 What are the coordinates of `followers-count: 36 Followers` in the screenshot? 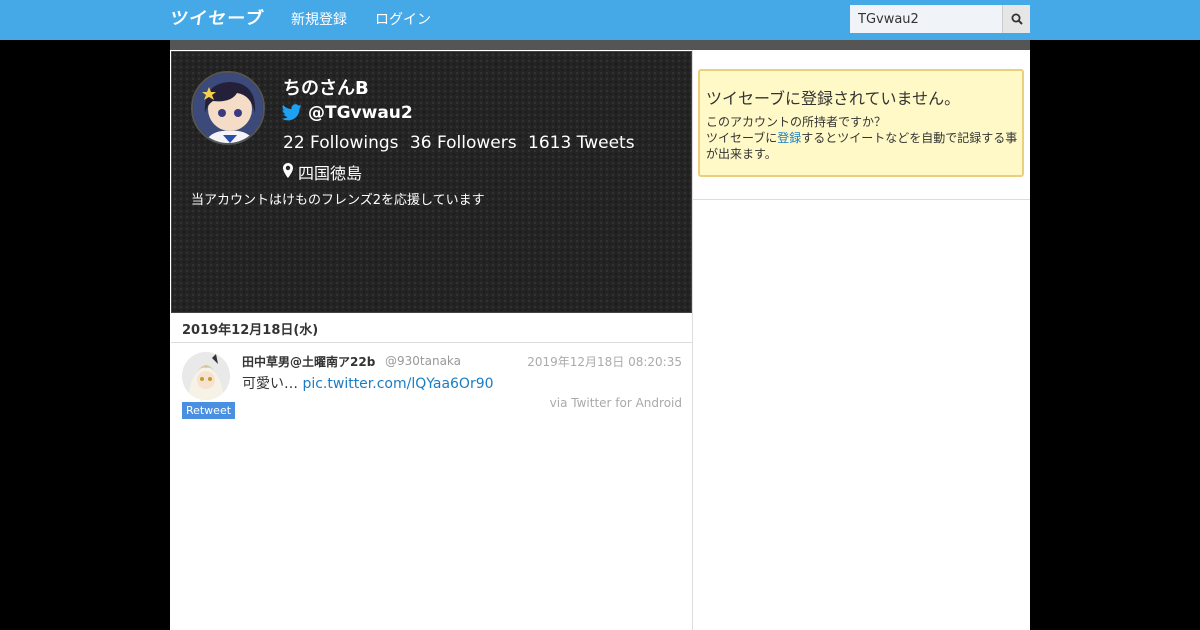 It's located at (463, 143).